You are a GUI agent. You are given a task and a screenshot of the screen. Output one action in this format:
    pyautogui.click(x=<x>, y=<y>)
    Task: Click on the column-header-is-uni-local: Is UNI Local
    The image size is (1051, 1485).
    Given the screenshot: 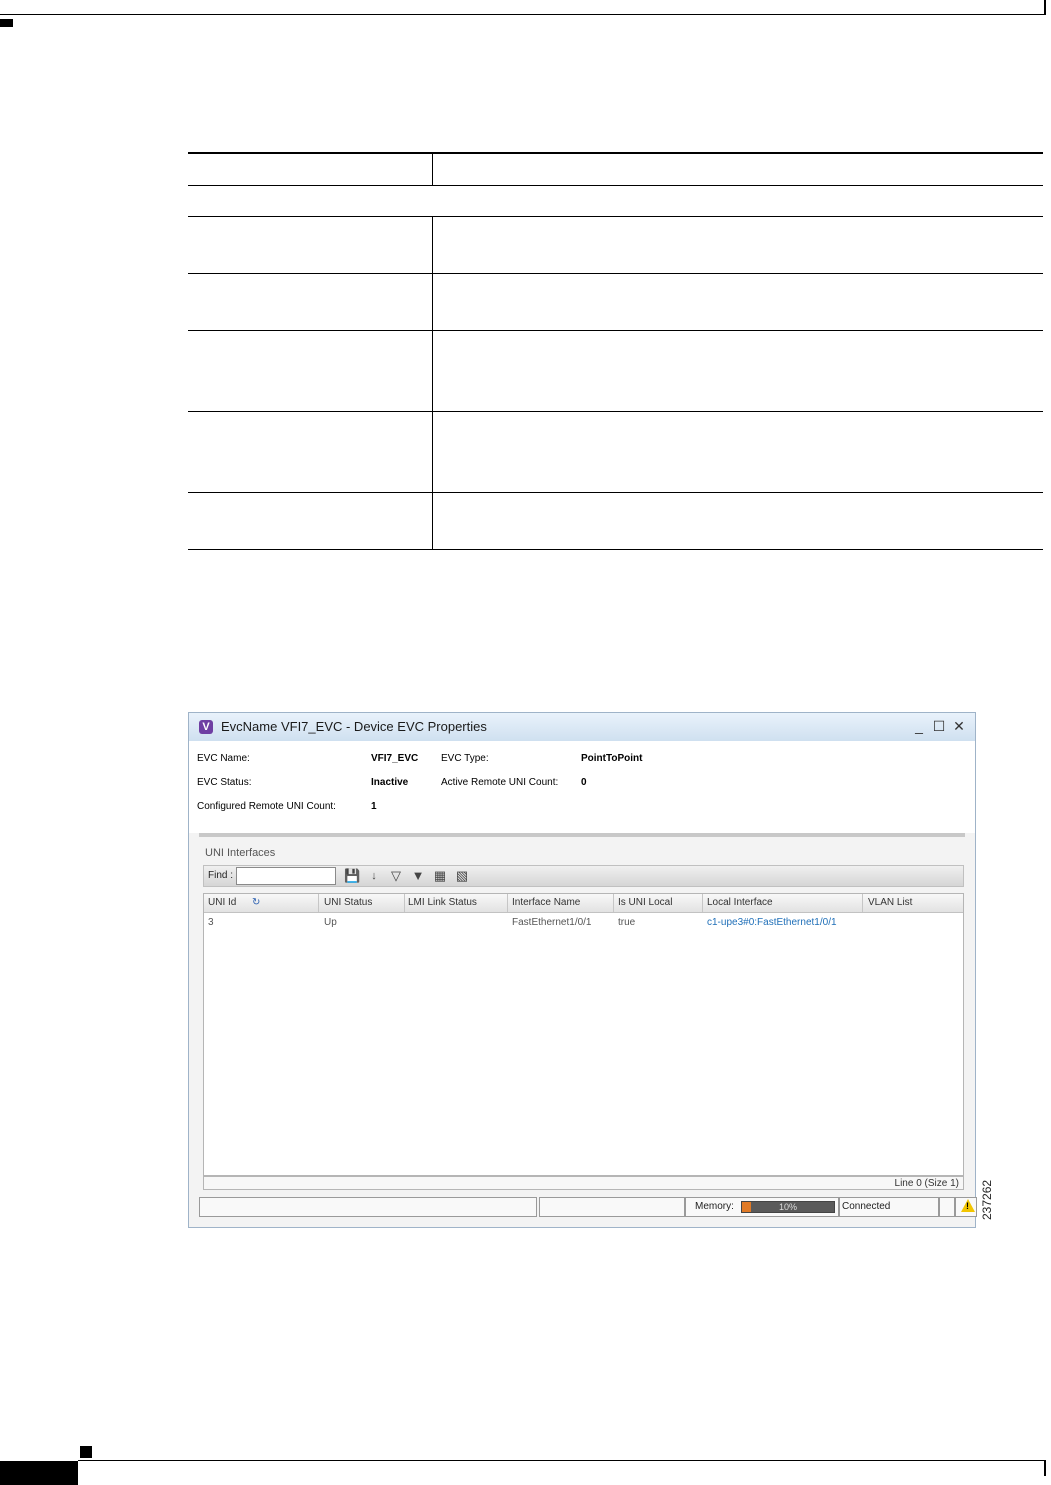 What is the action you would take?
    pyautogui.click(x=645, y=902)
    